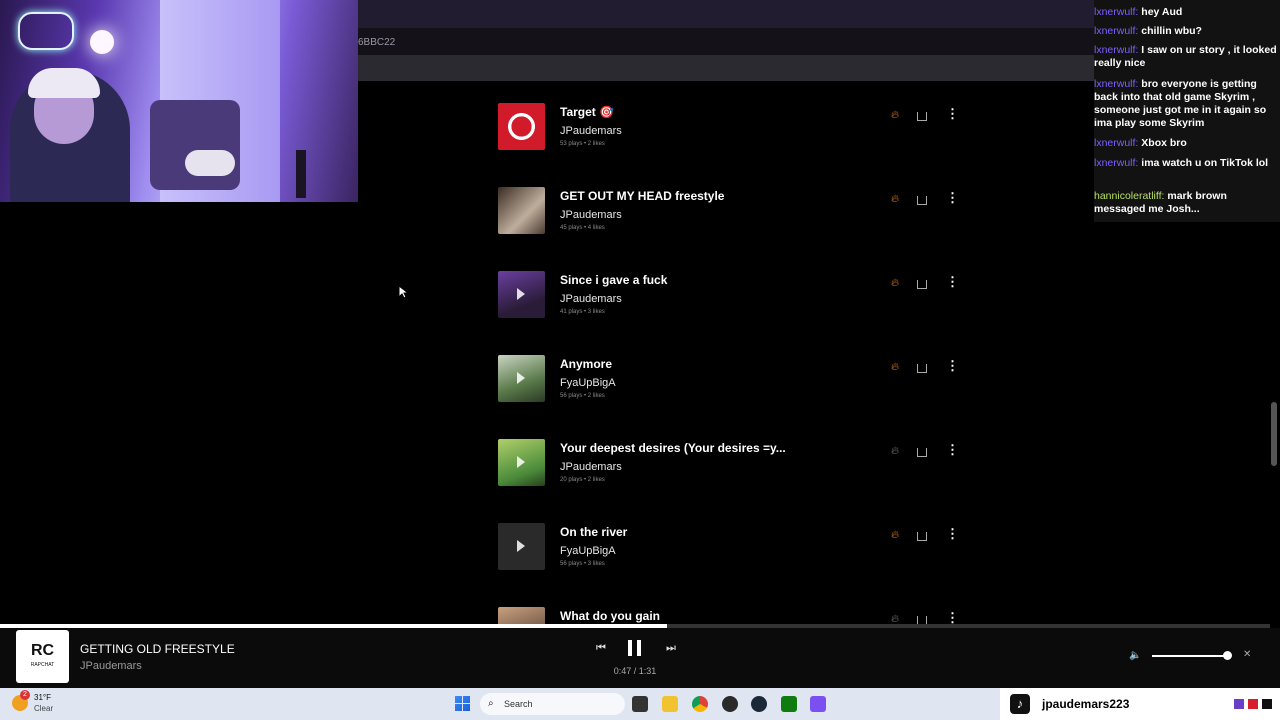  What do you see at coordinates (700, 704) in the screenshot?
I see `chrome-icon` at bounding box center [700, 704].